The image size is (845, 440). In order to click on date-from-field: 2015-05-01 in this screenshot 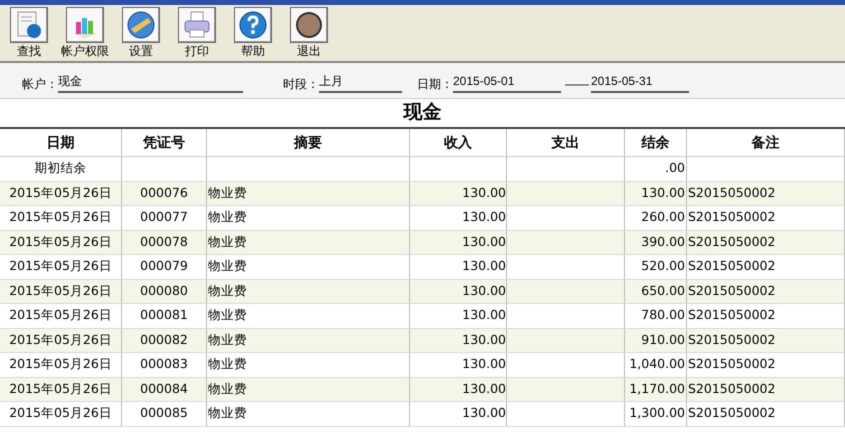, I will do `click(507, 82)`.